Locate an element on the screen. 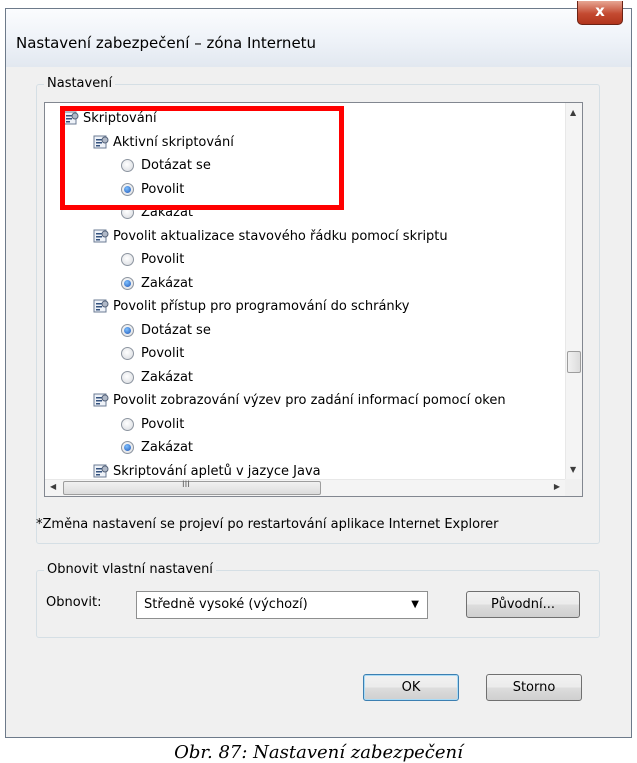 The width and height of the screenshot is (637, 763). scroll-corner is located at coordinates (573, 487).